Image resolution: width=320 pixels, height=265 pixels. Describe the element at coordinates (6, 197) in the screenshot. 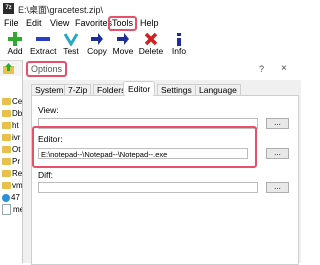

I see `edge-icon` at that location.